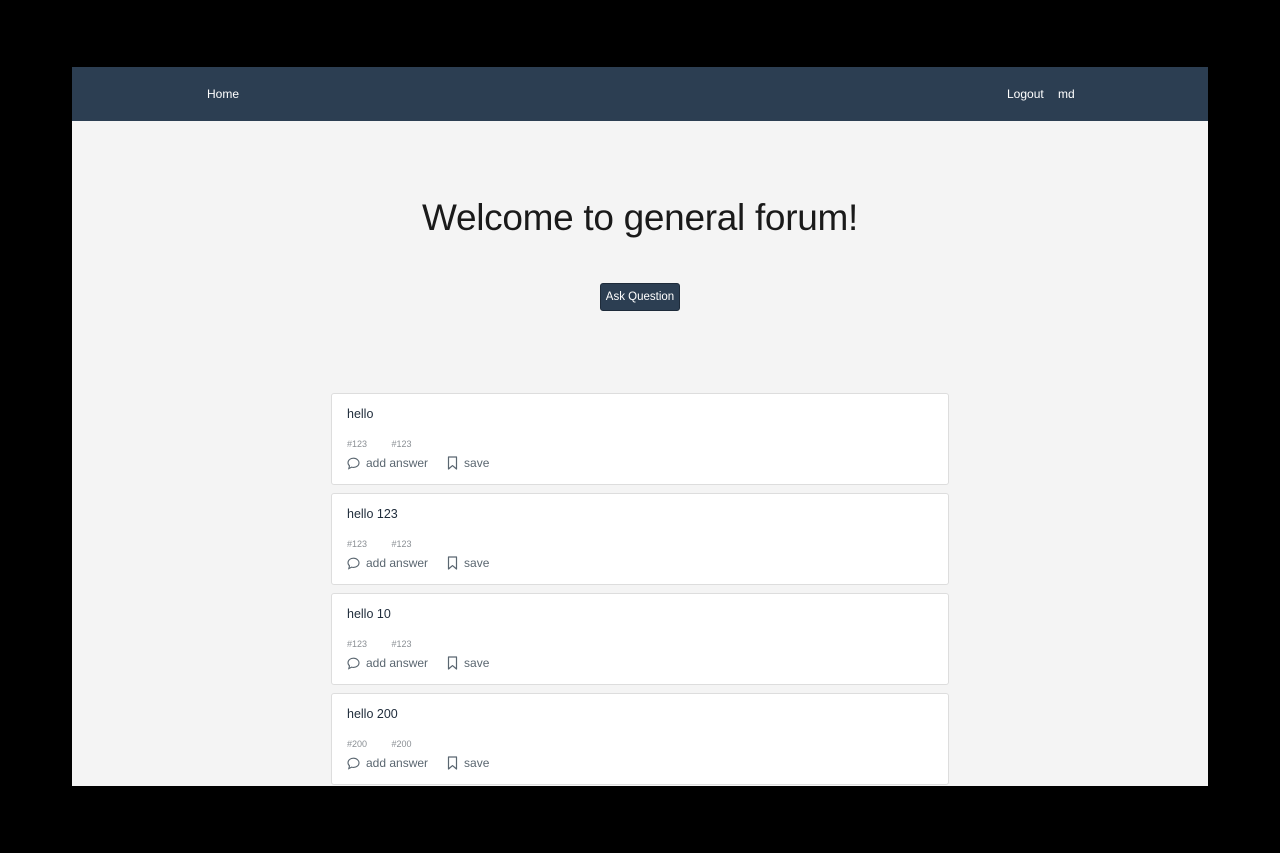 This screenshot has width=1280, height=853. I want to click on nav-logout-link: Logout, so click(1025, 94).